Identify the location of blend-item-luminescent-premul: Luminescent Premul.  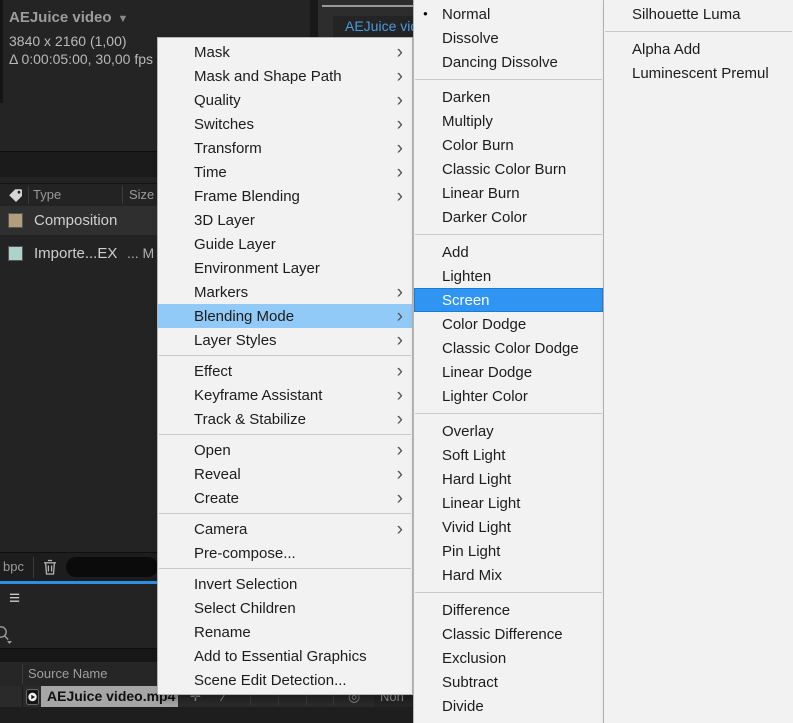
(698, 73).